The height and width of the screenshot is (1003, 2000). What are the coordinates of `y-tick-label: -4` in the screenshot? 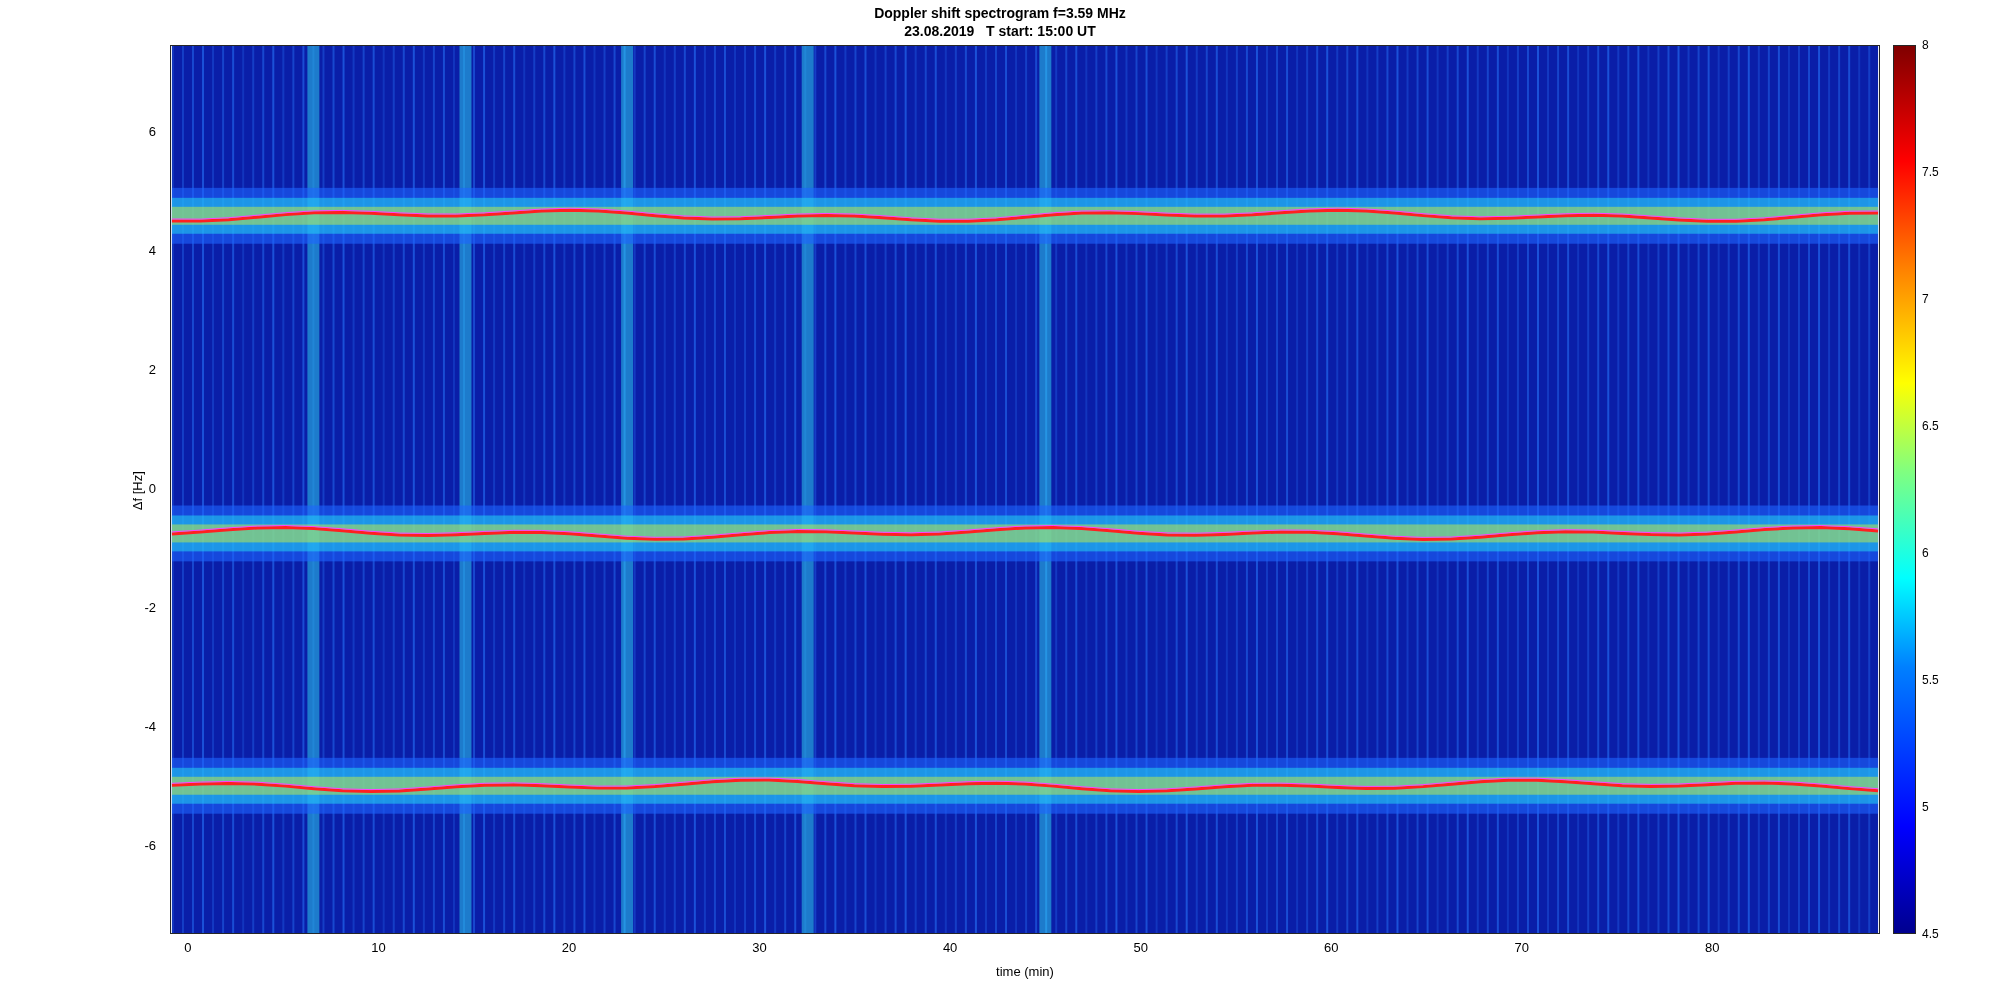 It's located at (150, 726).